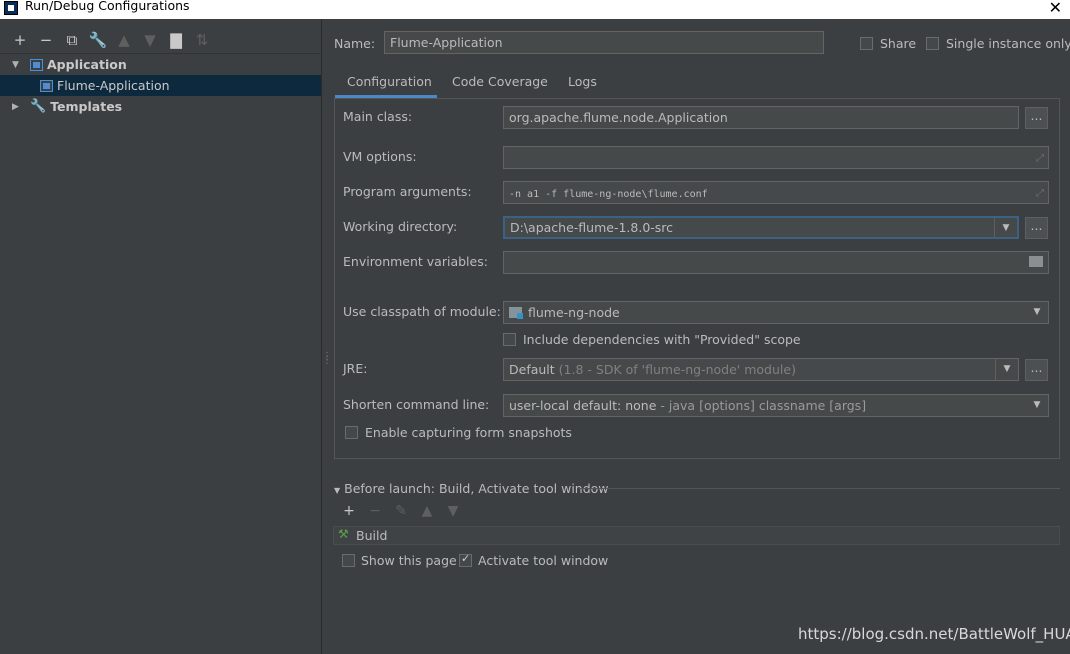  What do you see at coordinates (1055, 8) in the screenshot?
I see `close-icon: ✕` at bounding box center [1055, 8].